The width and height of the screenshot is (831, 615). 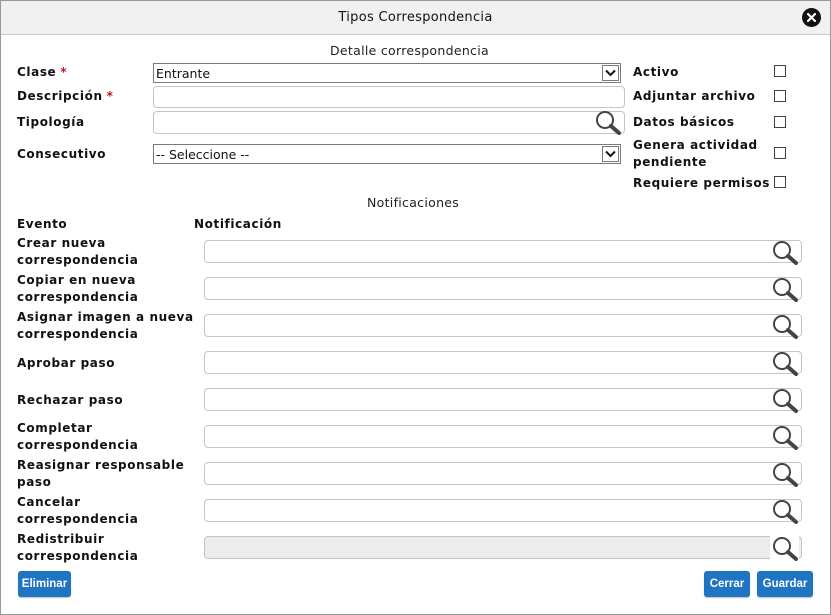 I want to click on notificacion-field-cancelar, so click(x=503, y=510).